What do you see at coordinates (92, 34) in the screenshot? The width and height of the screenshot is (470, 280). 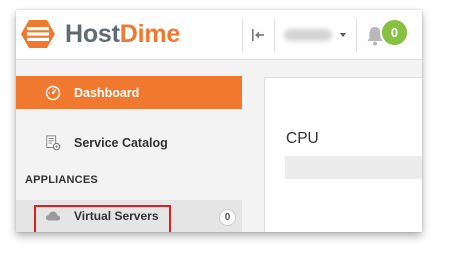 I see `brand-name-part1: Host` at bounding box center [92, 34].